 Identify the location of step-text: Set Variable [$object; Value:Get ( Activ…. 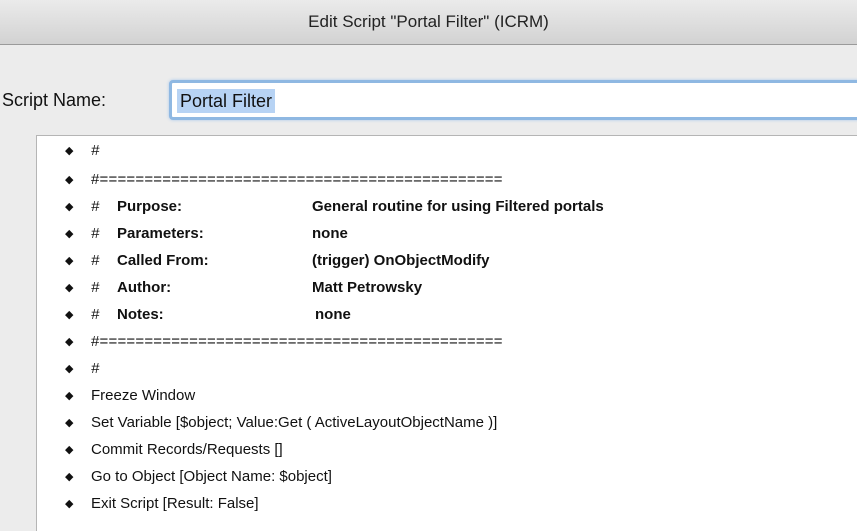
(294, 422).